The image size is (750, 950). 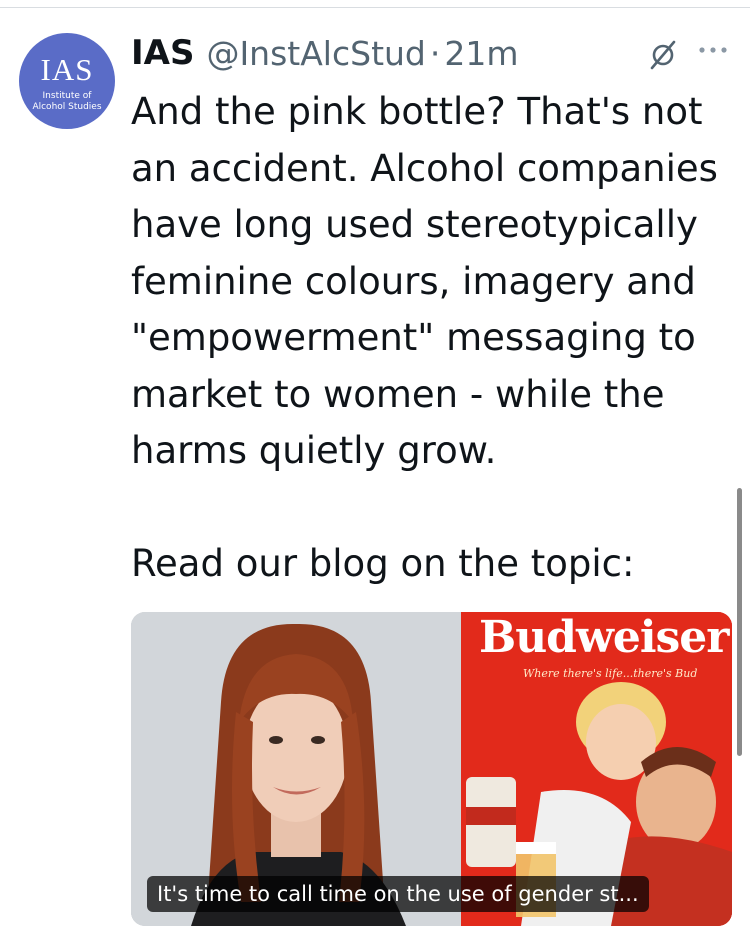 What do you see at coordinates (315, 53) in the screenshot?
I see `user-handle: @InstAlcStud` at bounding box center [315, 53].